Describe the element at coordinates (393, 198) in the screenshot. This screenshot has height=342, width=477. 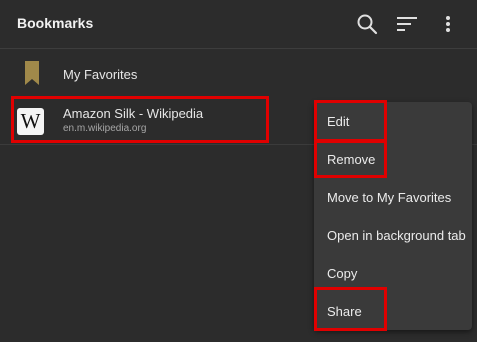
I see `menu-item-move-to-favorites: Move to My Favorites` at that location.